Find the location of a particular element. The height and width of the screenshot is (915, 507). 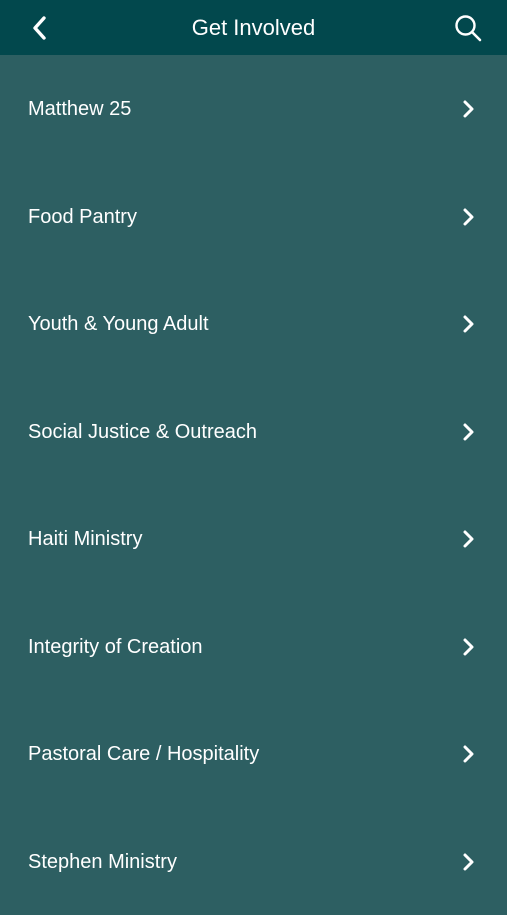

search-button is located at coordinates (468, 28).